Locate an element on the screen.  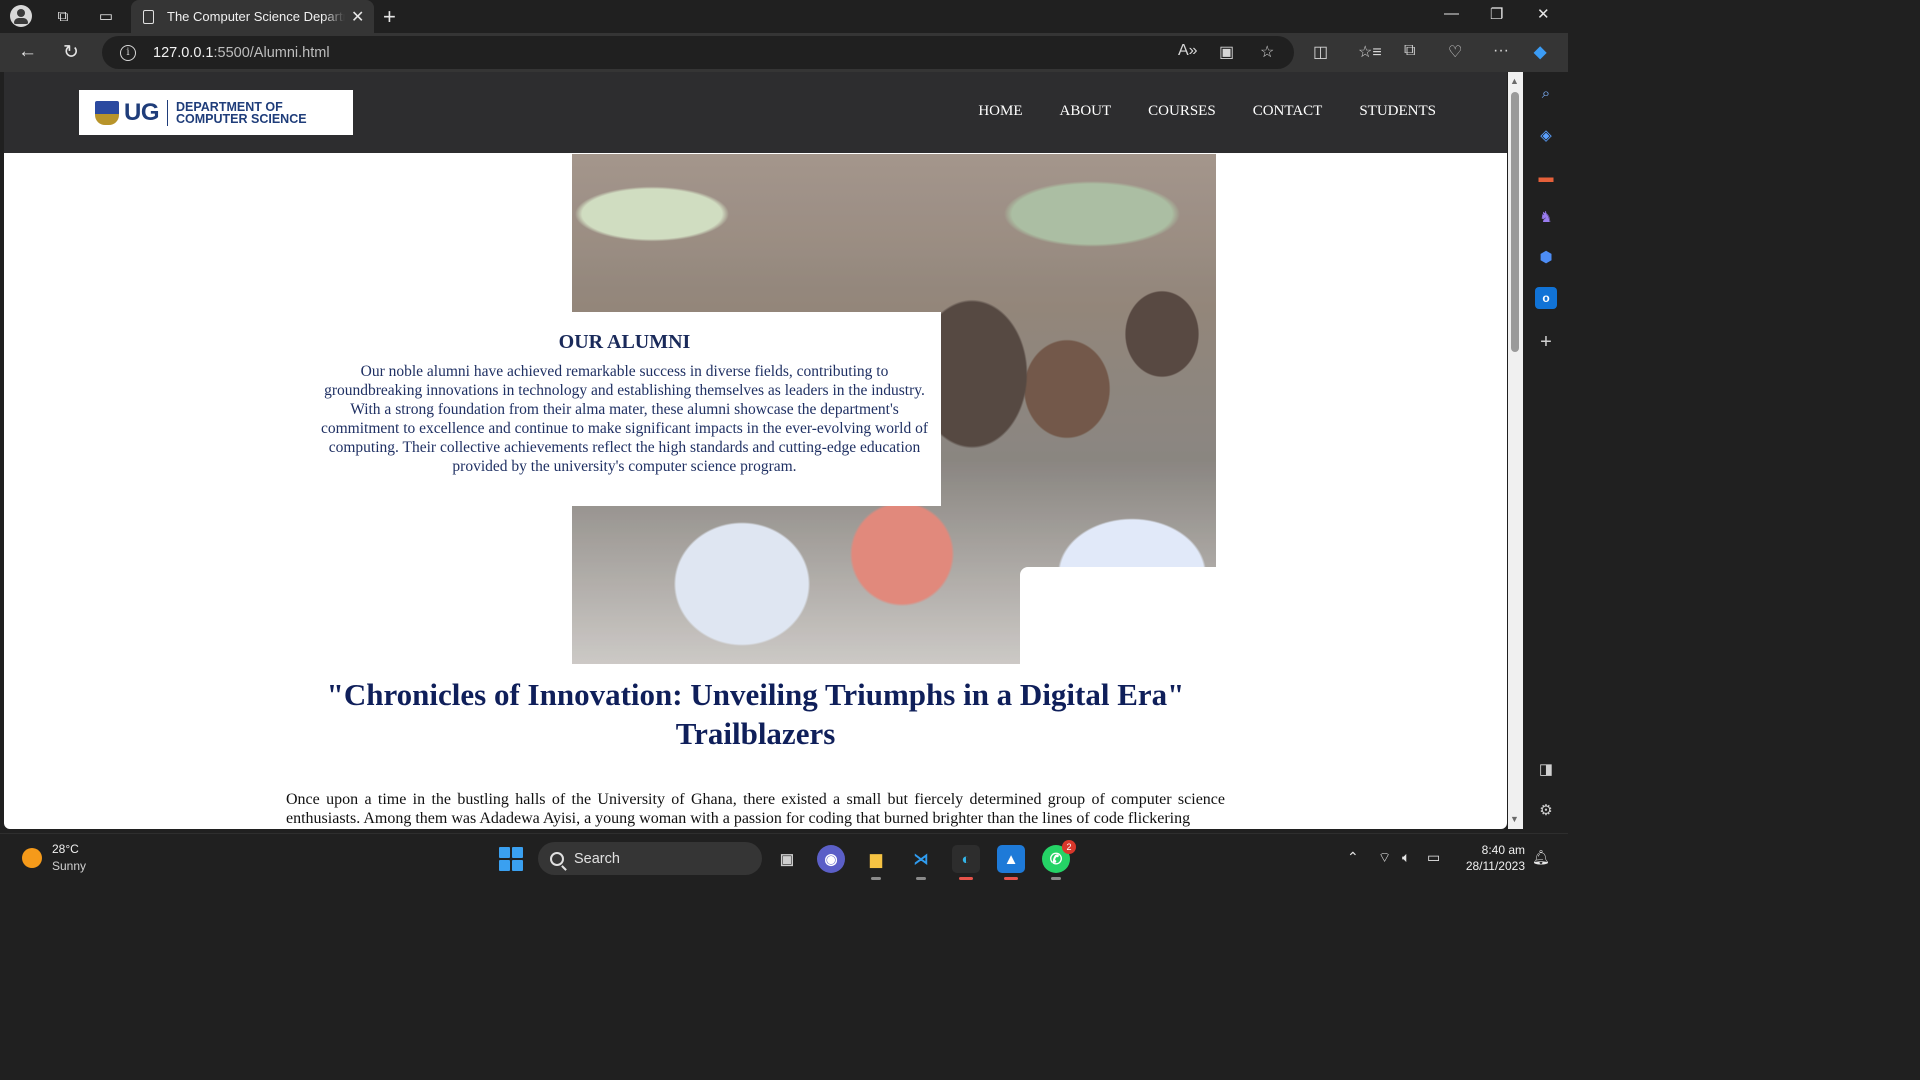
browser-essentials-icon: ♡ is located at coordinates (1455, 52).